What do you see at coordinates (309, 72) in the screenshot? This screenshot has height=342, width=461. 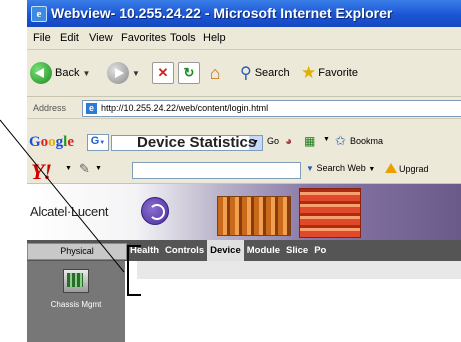 I see `star-icon: ★` at bounding box center [309, 72].